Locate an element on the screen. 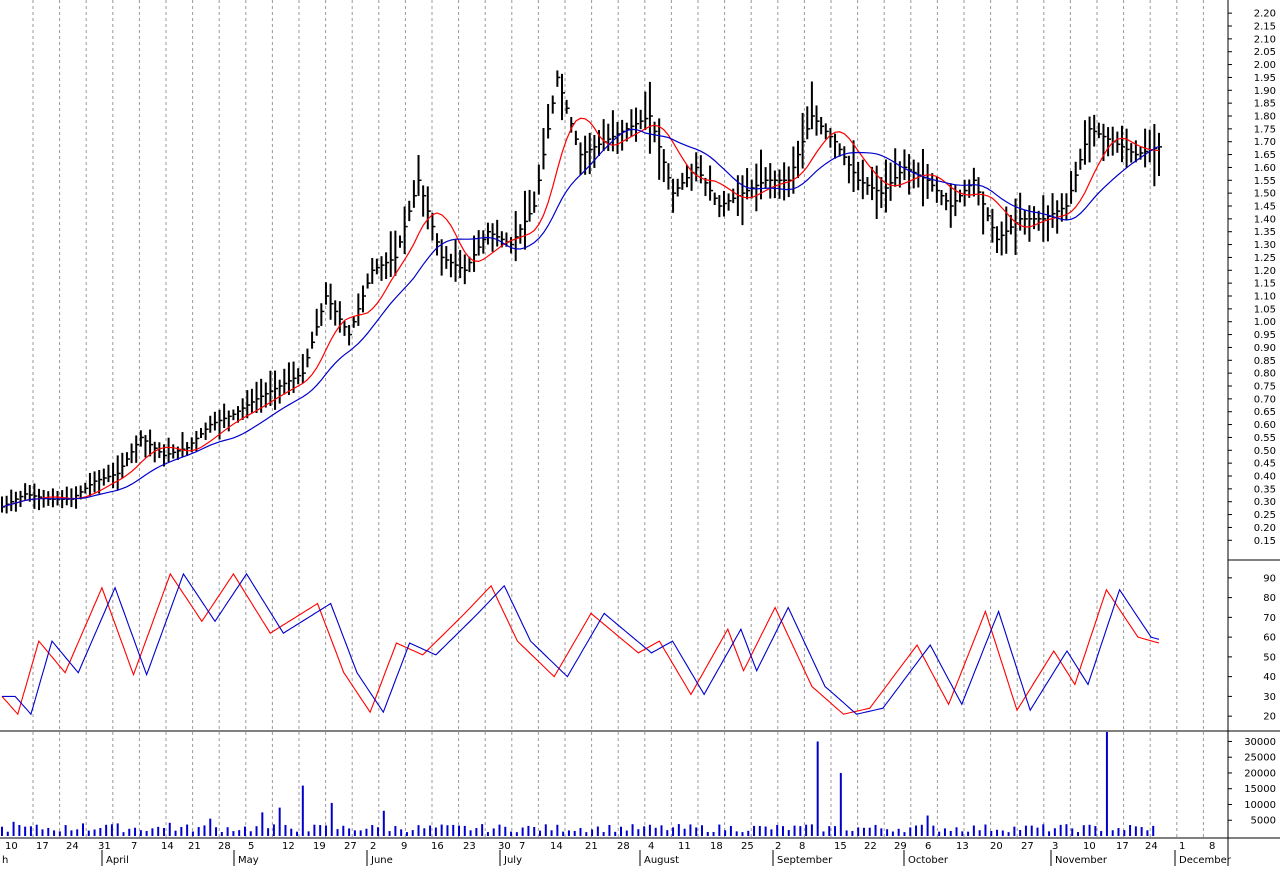  stoch-tick-label: 70 is located at coordinates (1269, 618).